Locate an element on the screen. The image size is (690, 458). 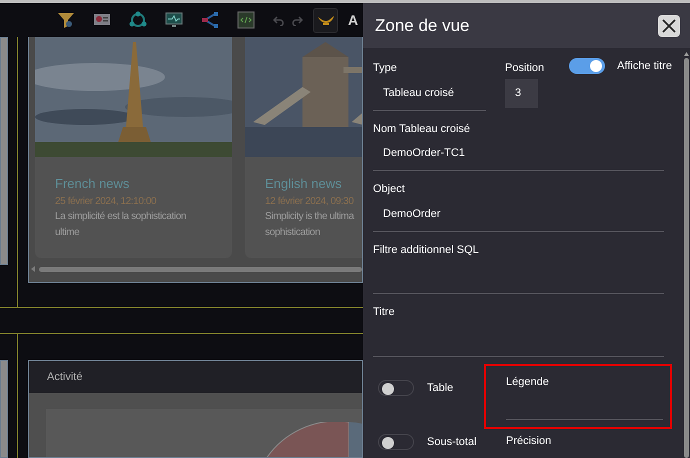
scrollbar is located at coordinates (200, 269).